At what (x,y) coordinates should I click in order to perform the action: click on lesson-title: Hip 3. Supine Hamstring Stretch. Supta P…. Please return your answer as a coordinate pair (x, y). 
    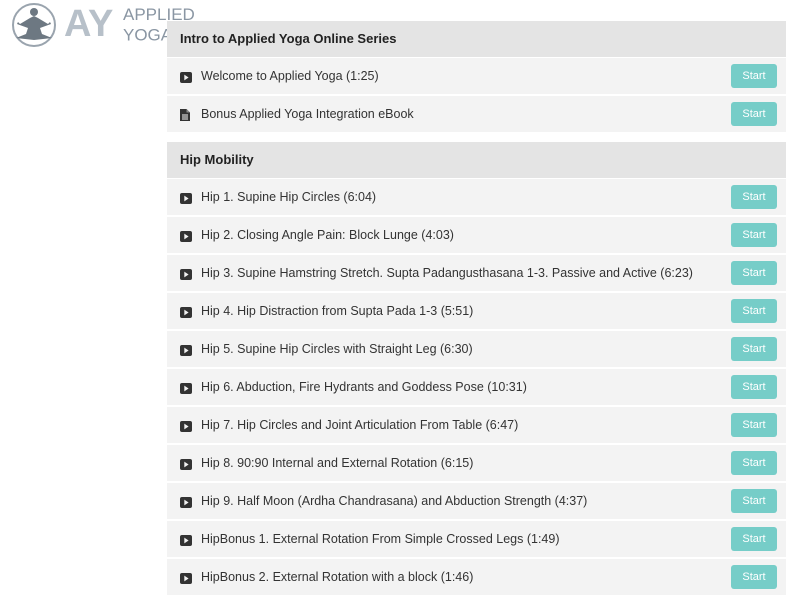
    Looking at the image, I should click on (447, 273).